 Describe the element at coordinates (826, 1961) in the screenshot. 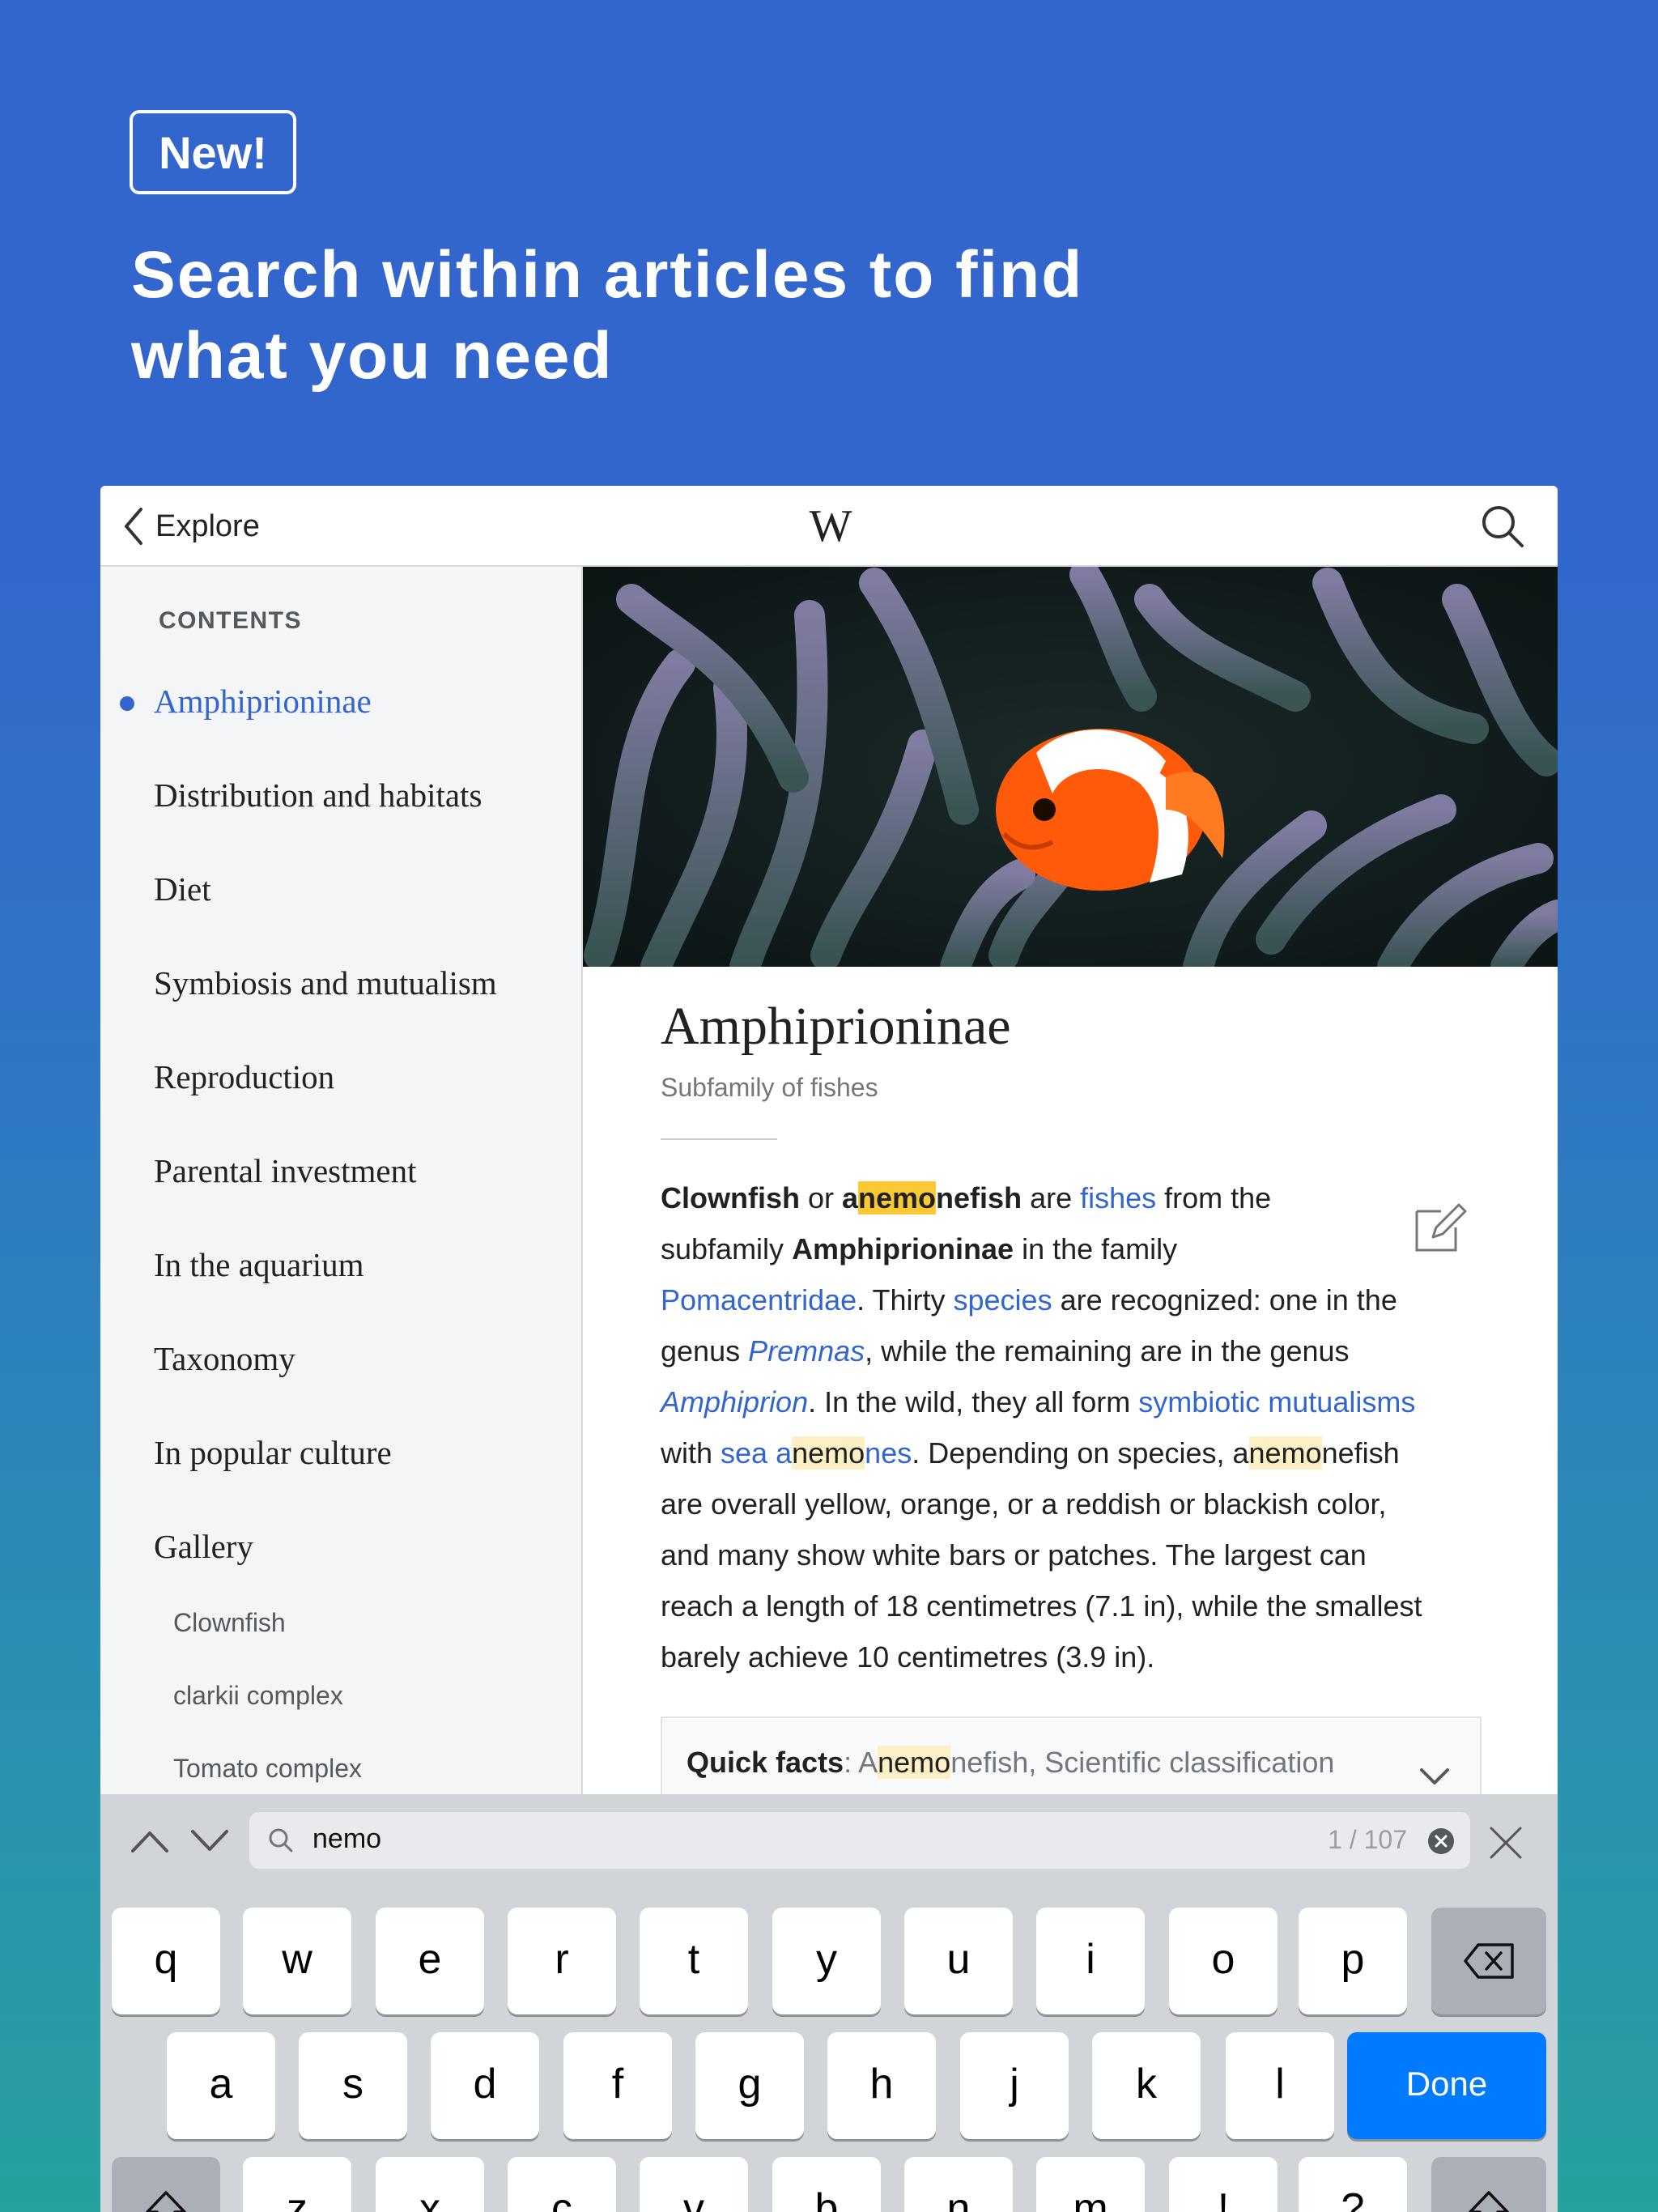

I see `key-y: y` at that location.